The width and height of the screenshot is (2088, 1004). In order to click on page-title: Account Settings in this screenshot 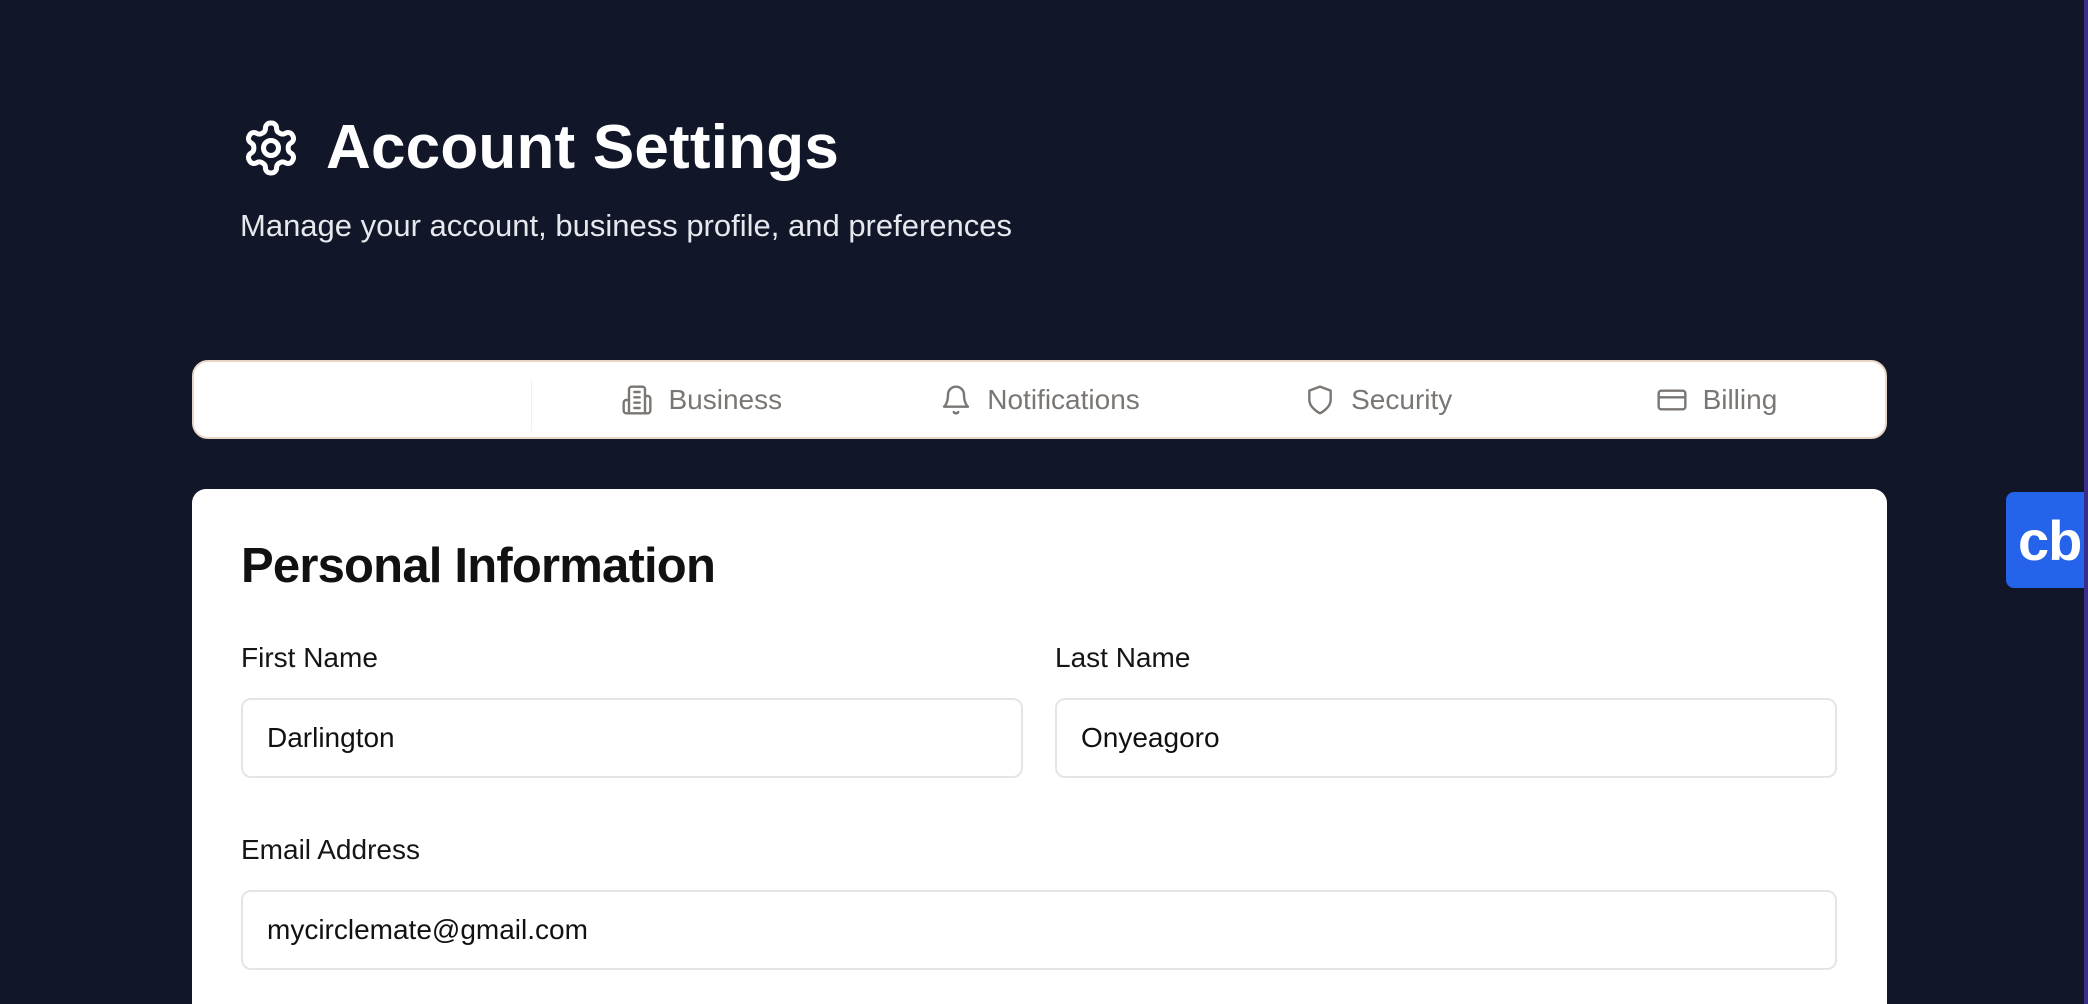, I will do `click(583, 147)`.